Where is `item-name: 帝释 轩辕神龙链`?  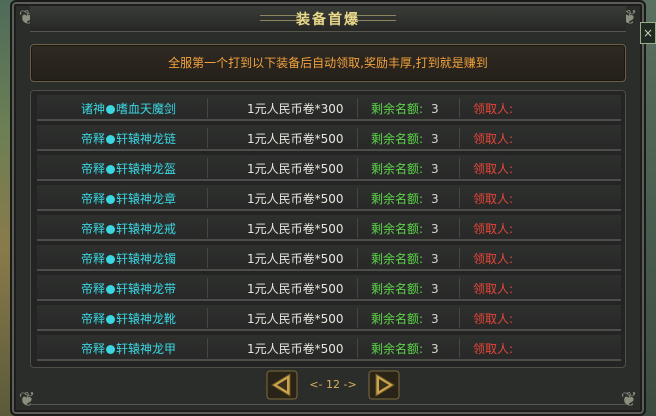
item-name: 帝释 轩辕神龙链 is located at coordinates (128, 138).